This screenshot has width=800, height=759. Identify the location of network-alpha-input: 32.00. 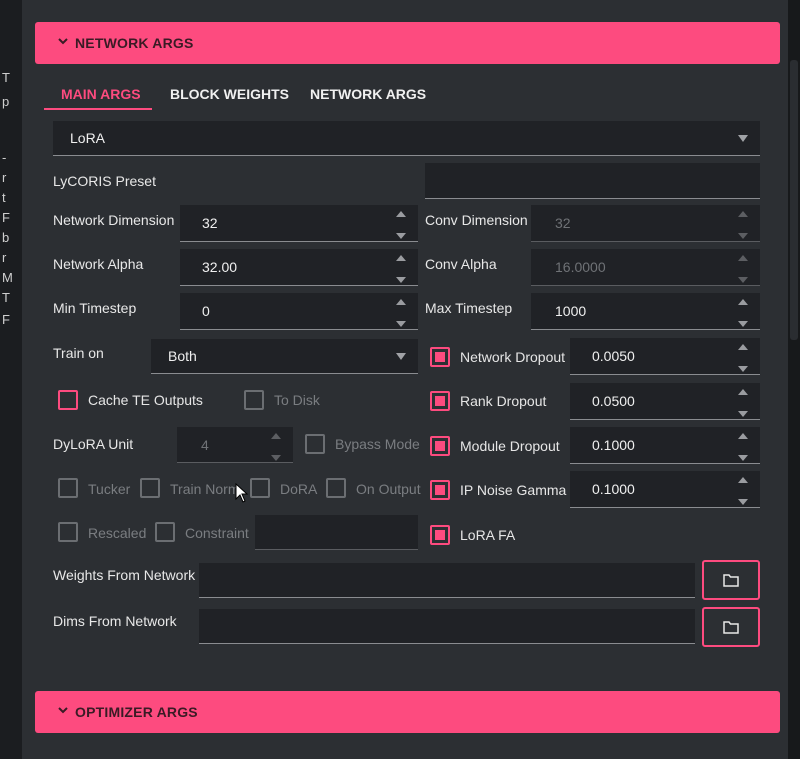
(299, 267).